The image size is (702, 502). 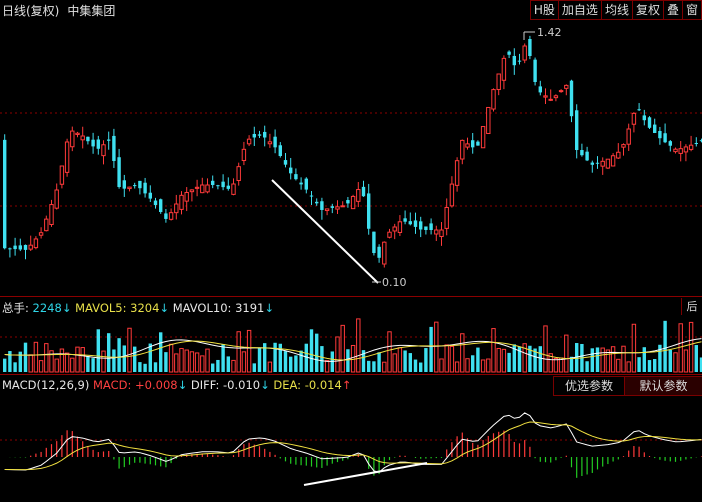 What do you see at coordinates (138, 308) in the screenshot?
I see `volume-legend: 总手: 2248↓ MAVOL5: 3204↓ MAVOL10: 3191↓` at bounding box center [138, 308].